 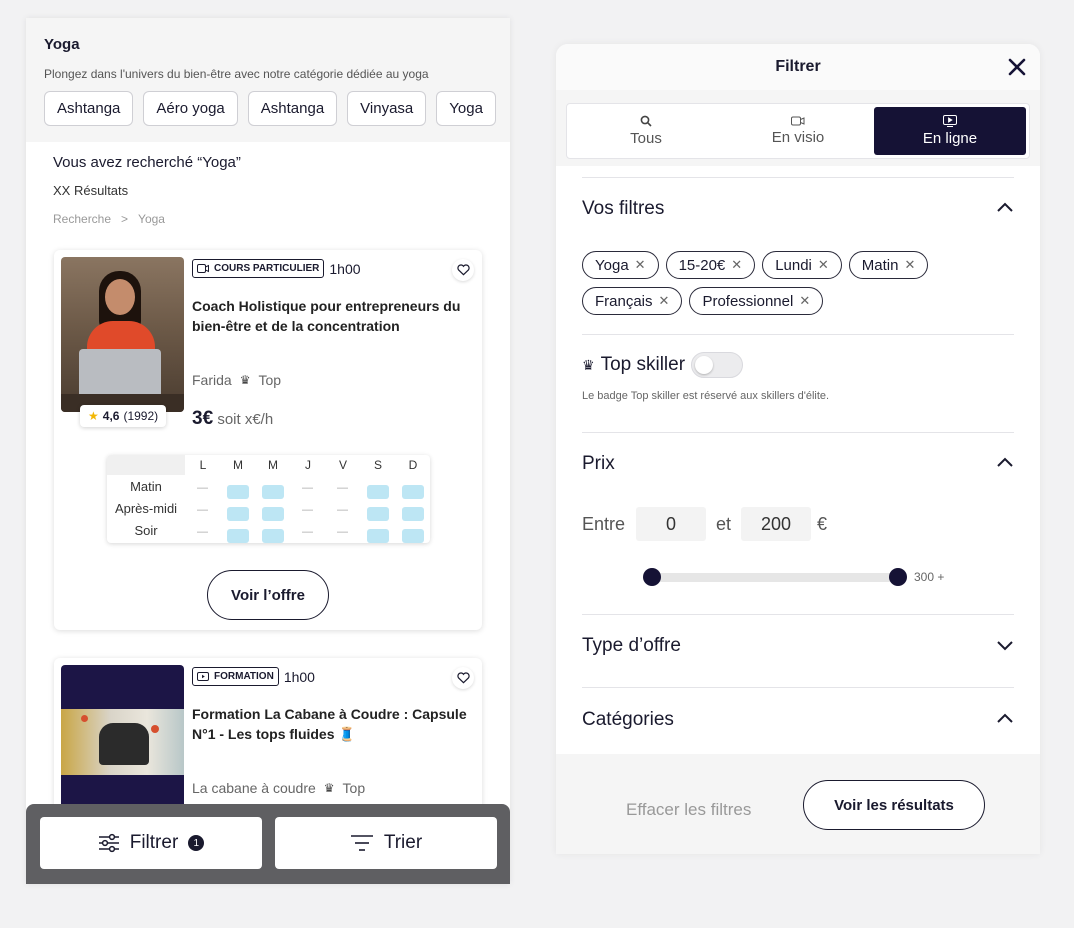 I want to click on chip-vinyasa: Vinyasa, so click(x=387, y=108).